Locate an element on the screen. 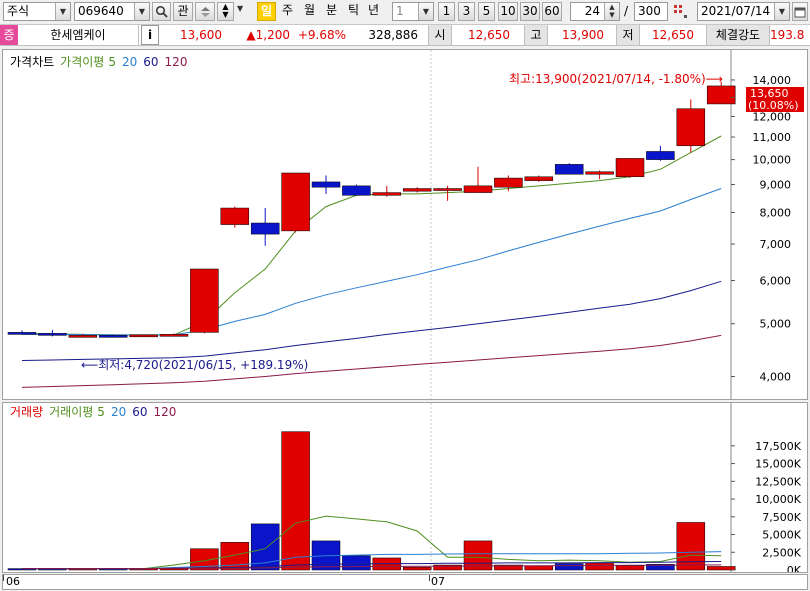 Image resolution: width=810 pixels, height=591 pixels. y-tick-label: 5,000 is located at coordinates (776, 324).